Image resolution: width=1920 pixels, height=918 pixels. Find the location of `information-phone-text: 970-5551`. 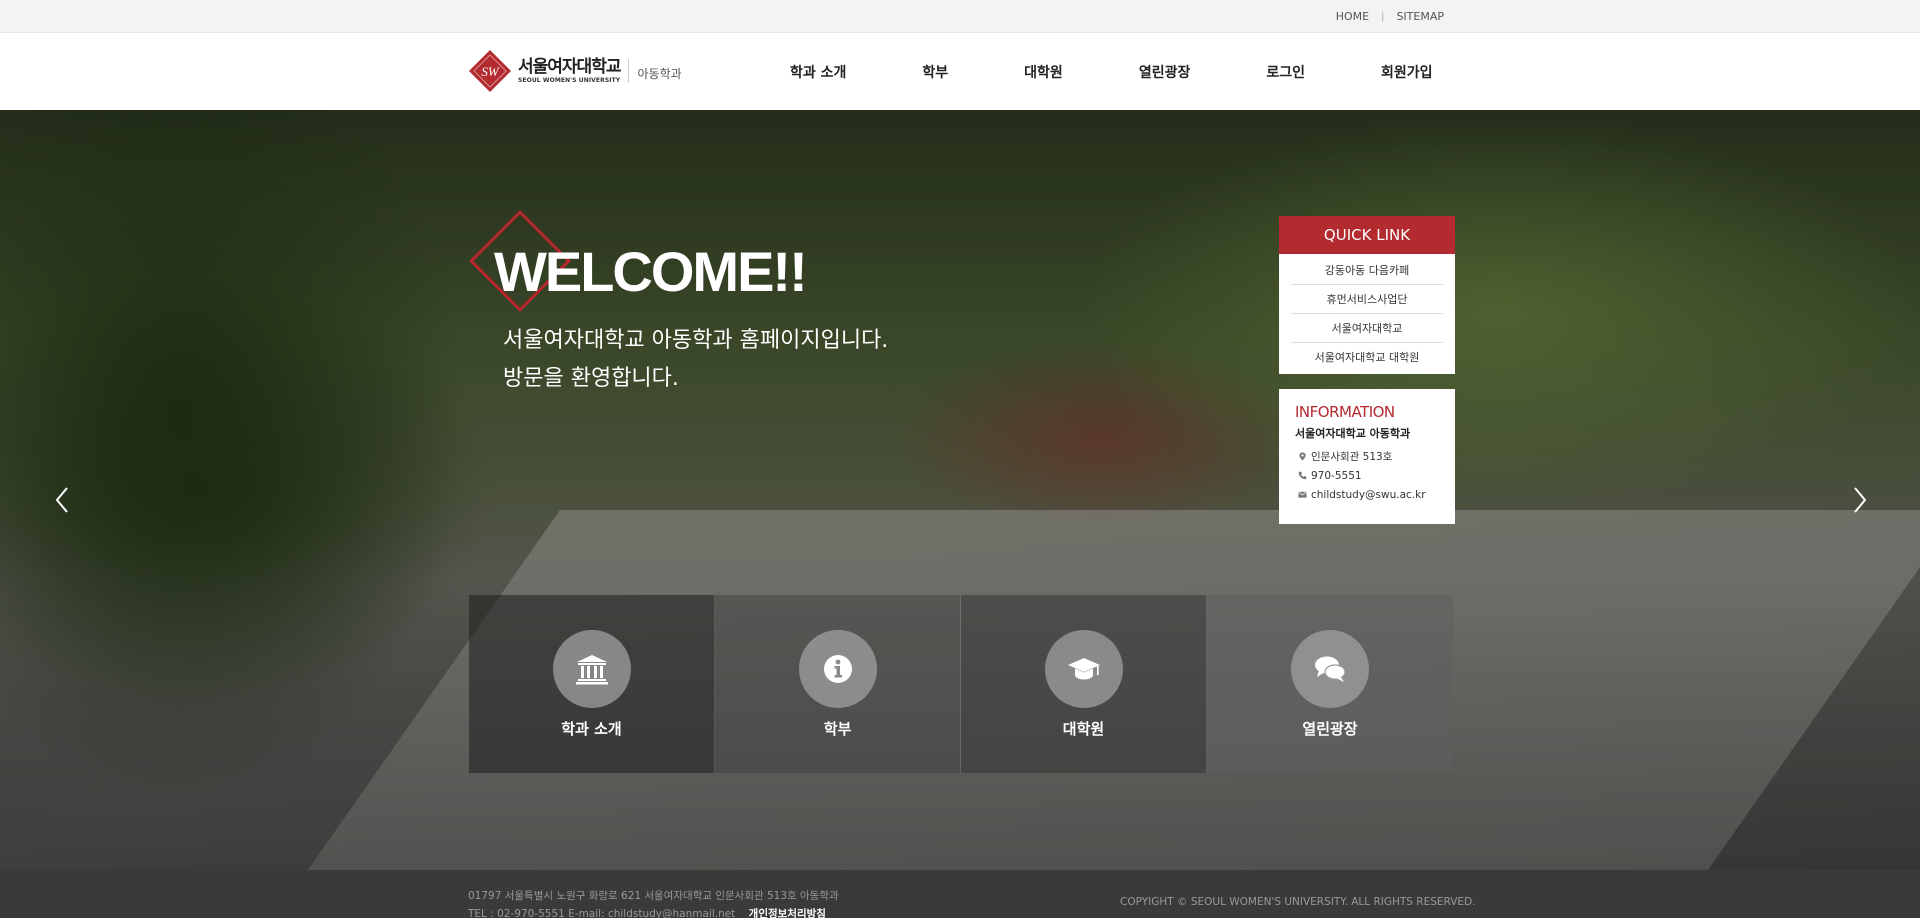

information-phone-text: 970-5551 is located at coordinates (1336, 475).